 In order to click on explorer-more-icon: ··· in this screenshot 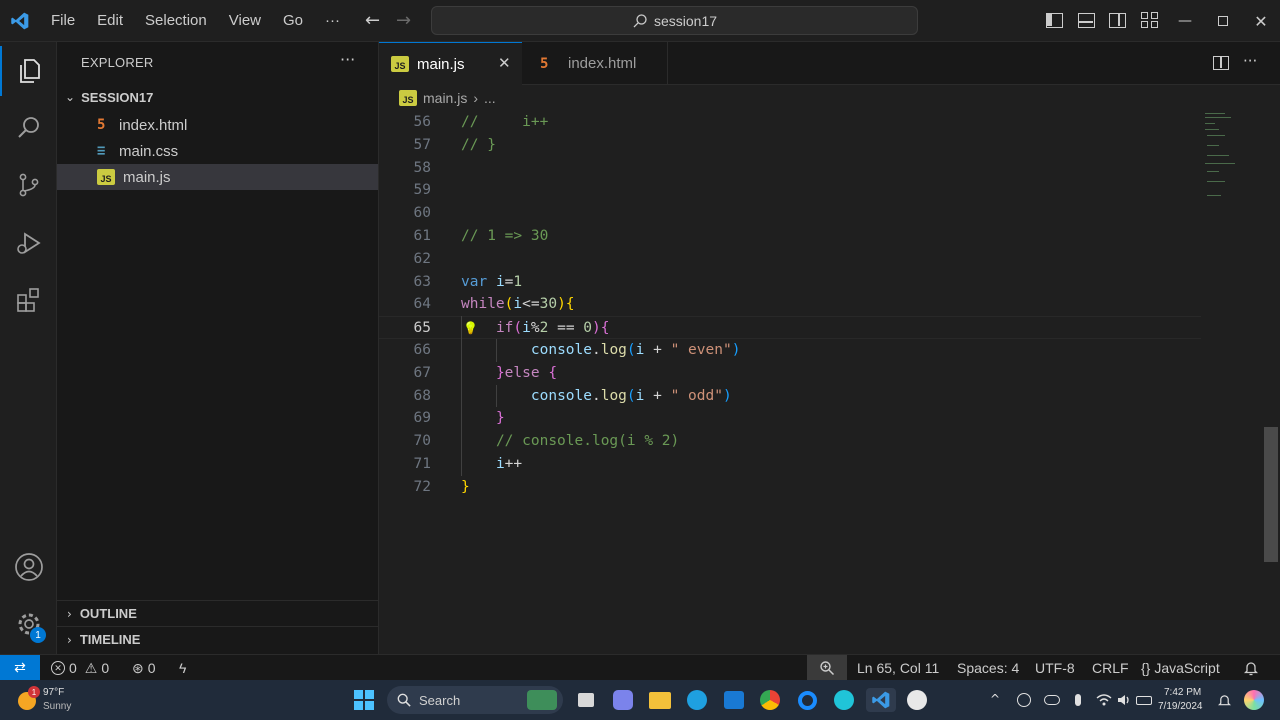, I will do `click(347, 59)`.